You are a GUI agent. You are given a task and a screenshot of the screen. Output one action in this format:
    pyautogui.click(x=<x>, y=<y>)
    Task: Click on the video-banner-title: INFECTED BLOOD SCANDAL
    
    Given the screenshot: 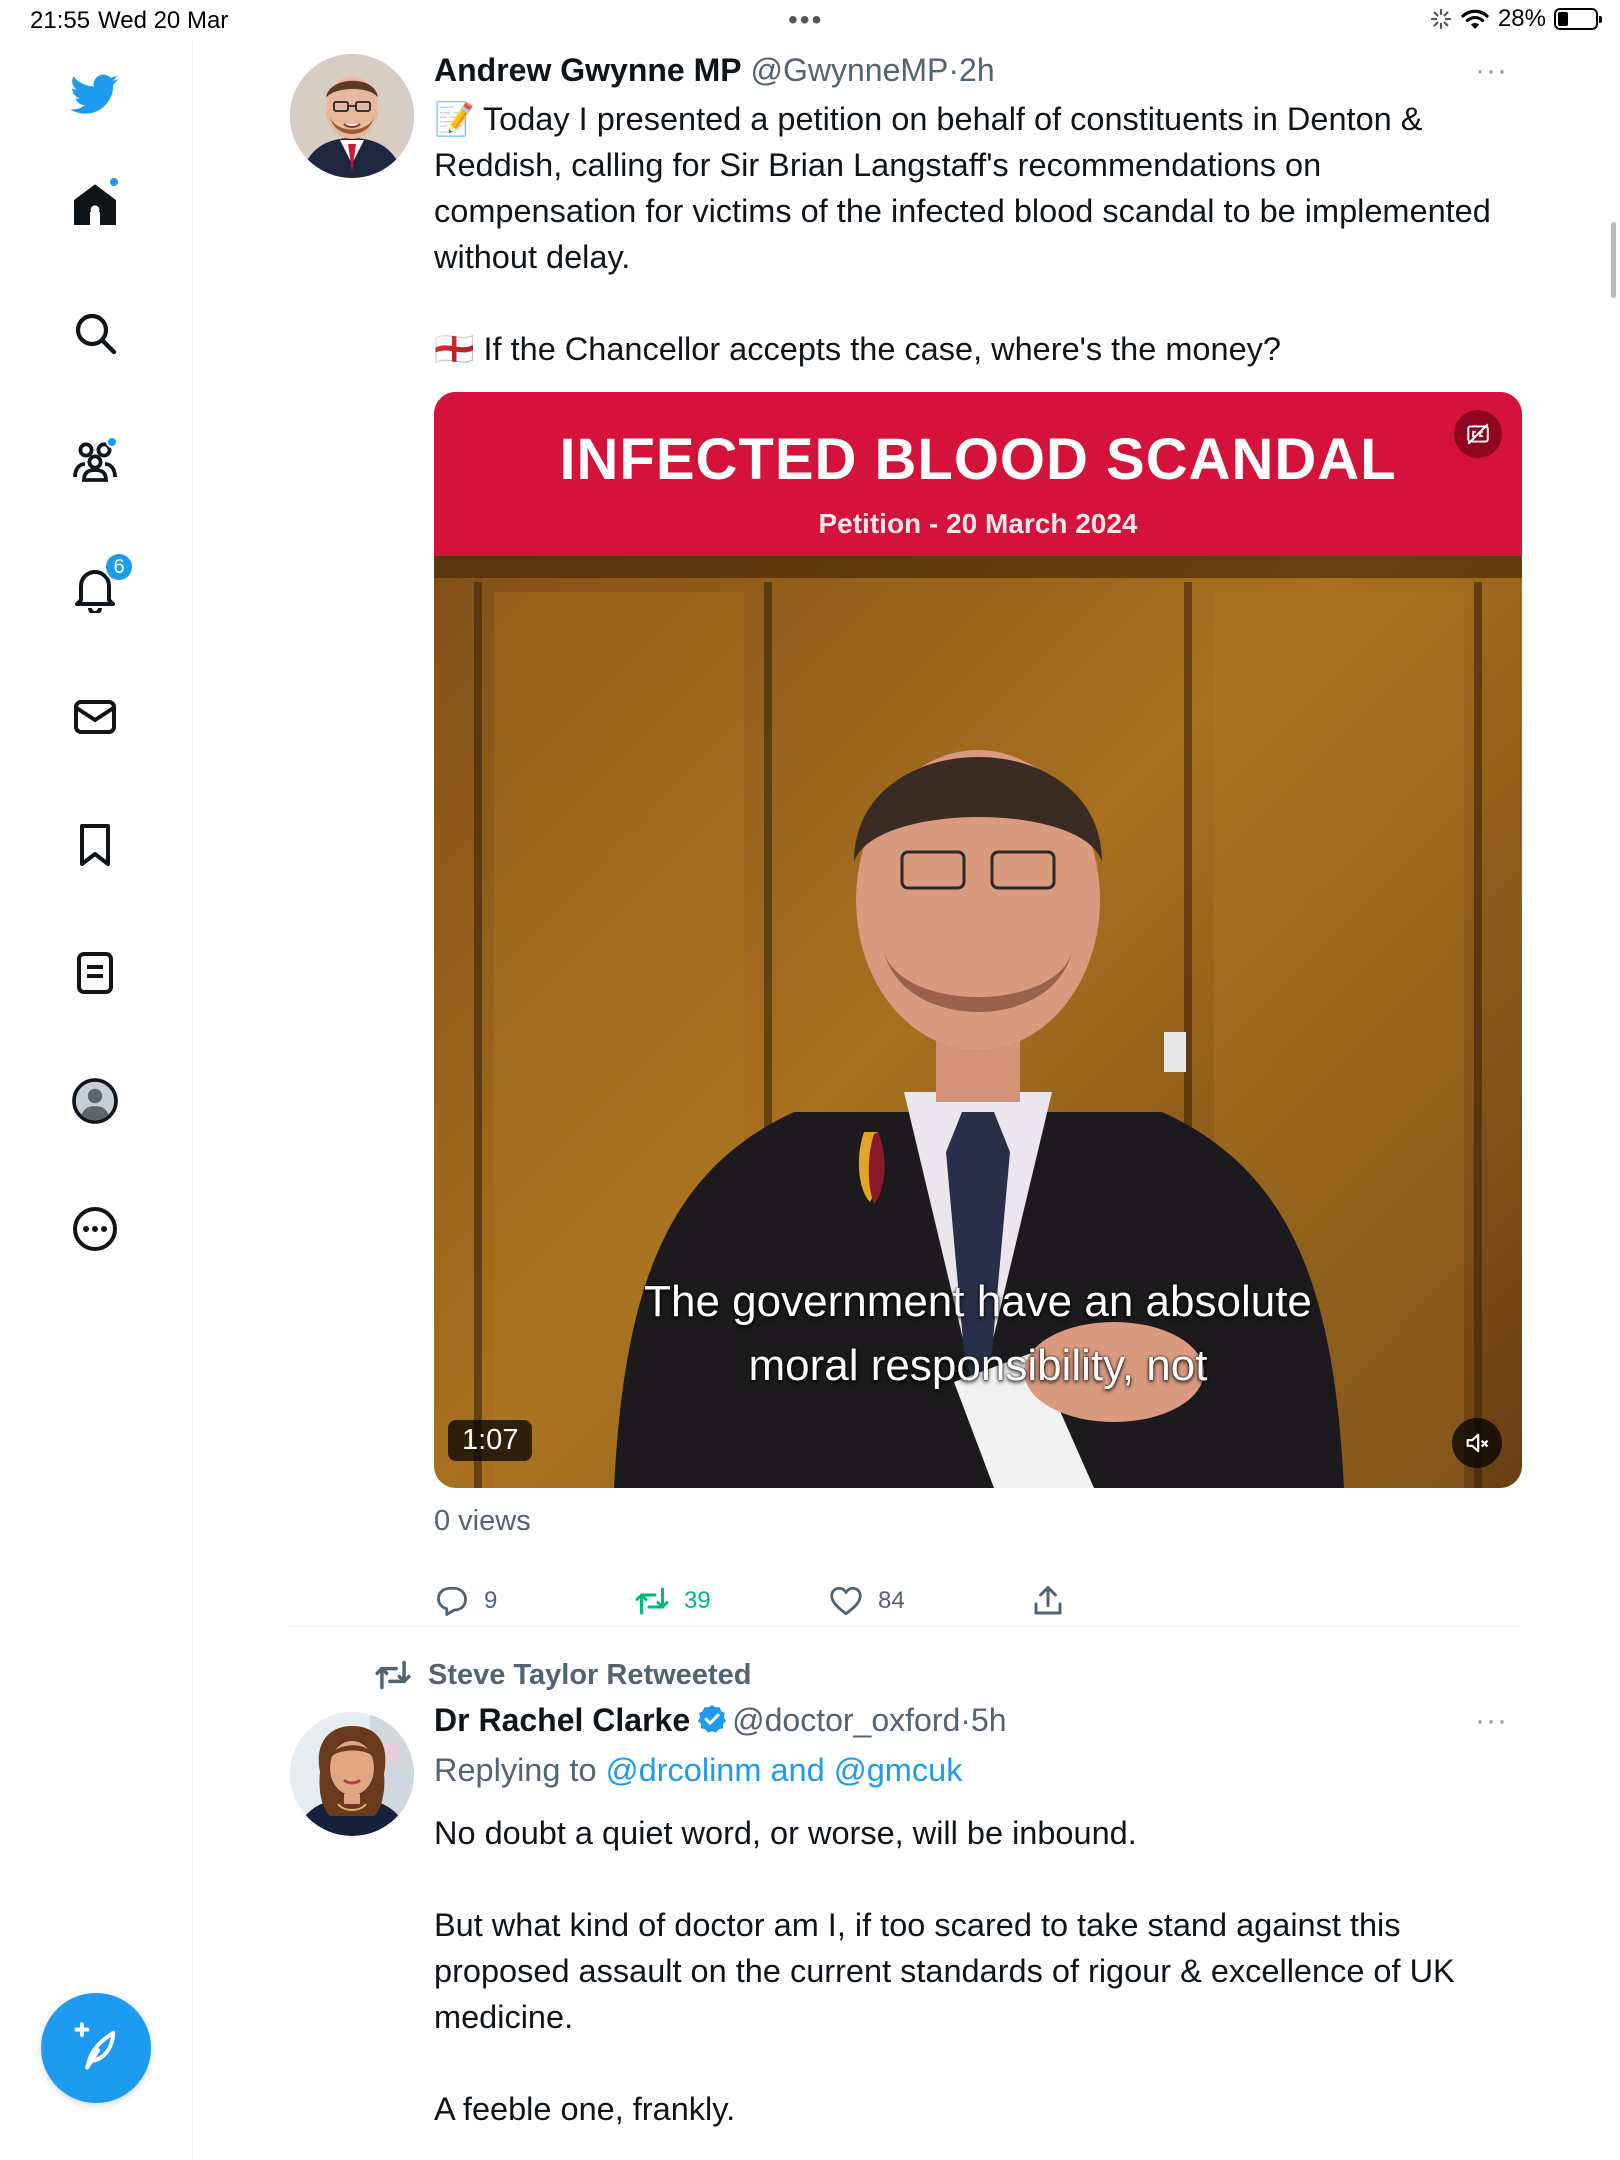 What is the action you would take?
    pyautogui.click(x=978, y=459)
    